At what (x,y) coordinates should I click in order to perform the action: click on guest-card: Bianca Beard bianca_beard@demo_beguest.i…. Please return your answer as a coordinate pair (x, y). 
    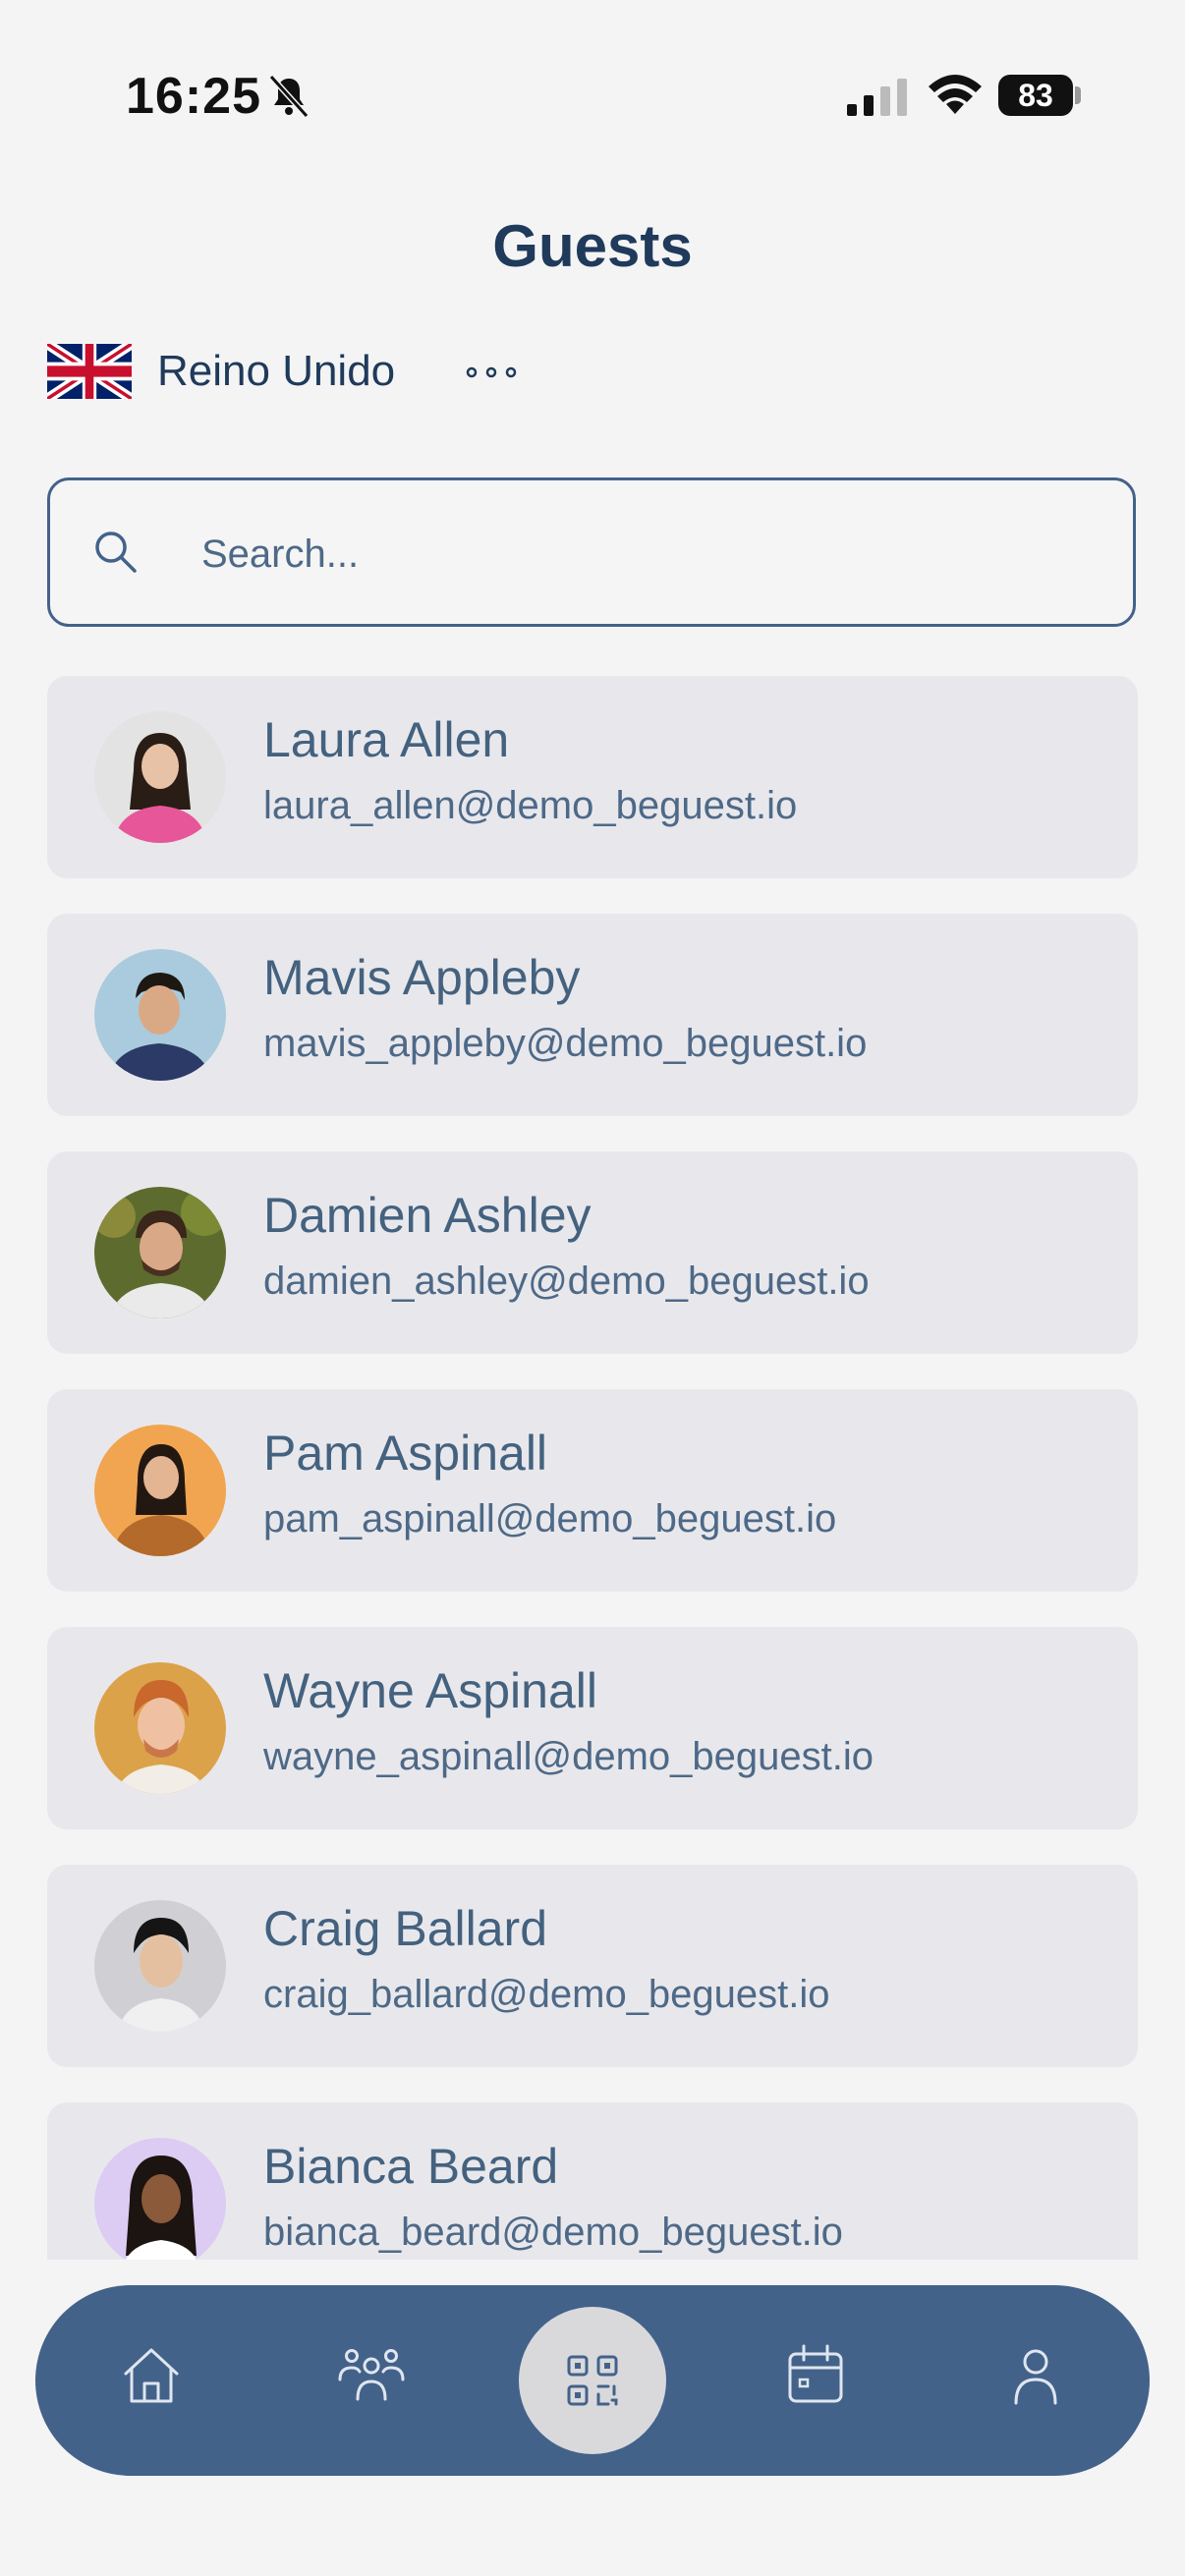
    Looking at the image, I should click on (592, 2181).